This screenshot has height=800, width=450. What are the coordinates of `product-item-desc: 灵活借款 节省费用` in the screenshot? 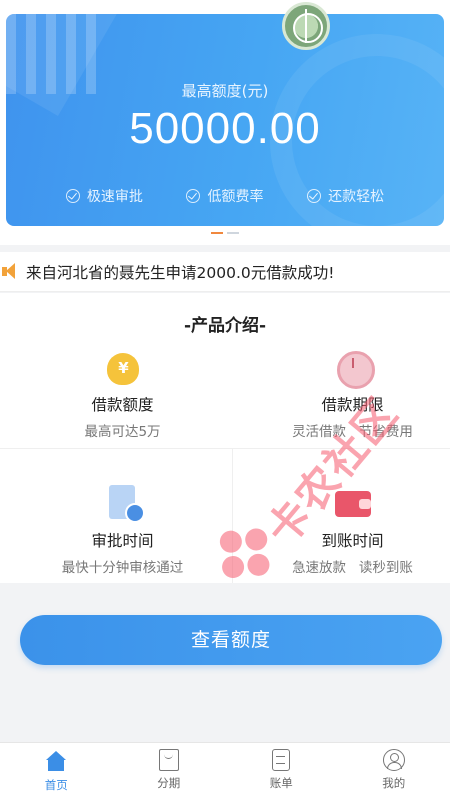 It's located at (352, 432).